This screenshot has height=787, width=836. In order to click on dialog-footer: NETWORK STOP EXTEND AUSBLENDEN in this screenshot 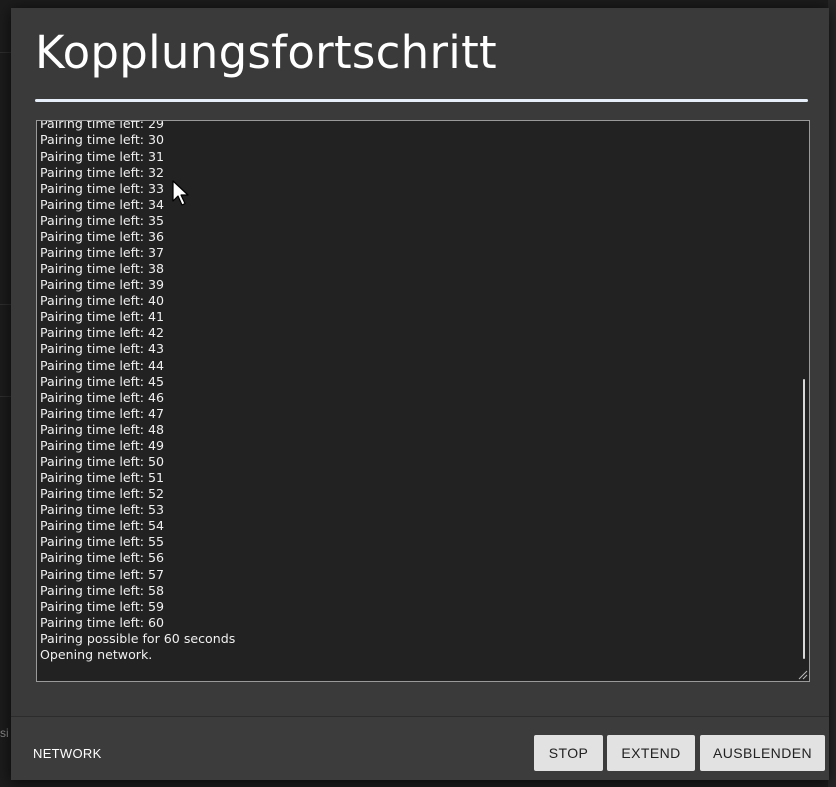, I will do `click(420, 748)`.